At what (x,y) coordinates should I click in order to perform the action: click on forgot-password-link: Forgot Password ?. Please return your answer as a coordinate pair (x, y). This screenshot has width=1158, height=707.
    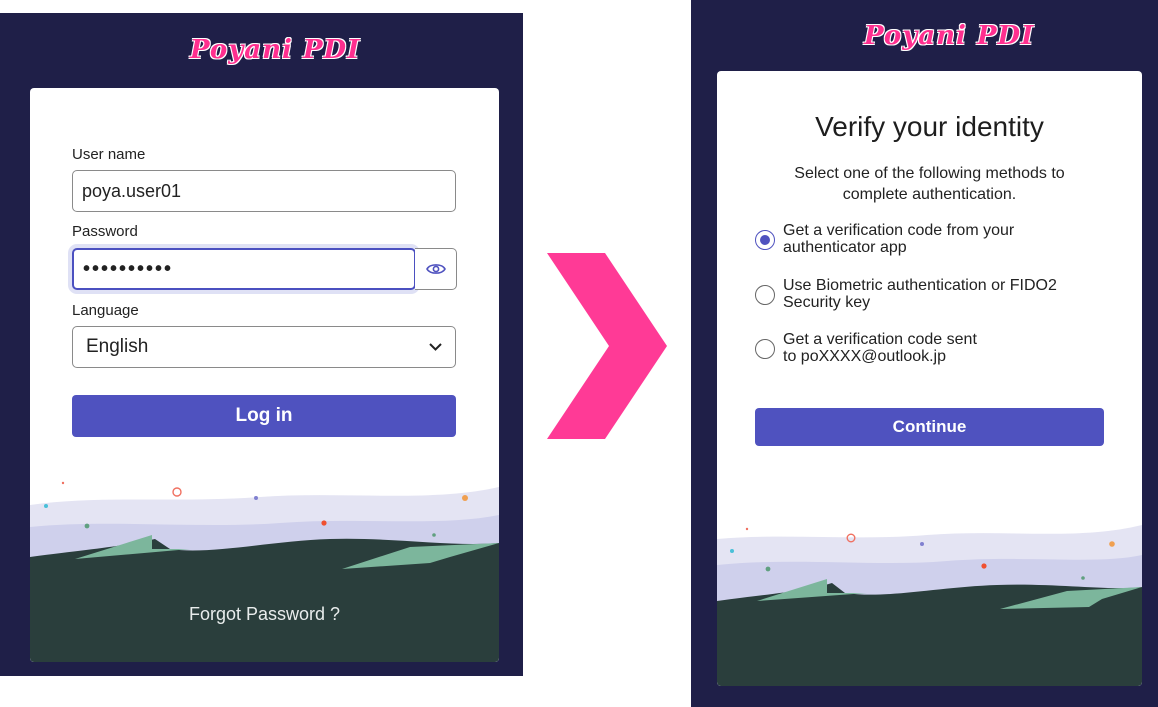
    Looking at the image, I should click on (264, 614).